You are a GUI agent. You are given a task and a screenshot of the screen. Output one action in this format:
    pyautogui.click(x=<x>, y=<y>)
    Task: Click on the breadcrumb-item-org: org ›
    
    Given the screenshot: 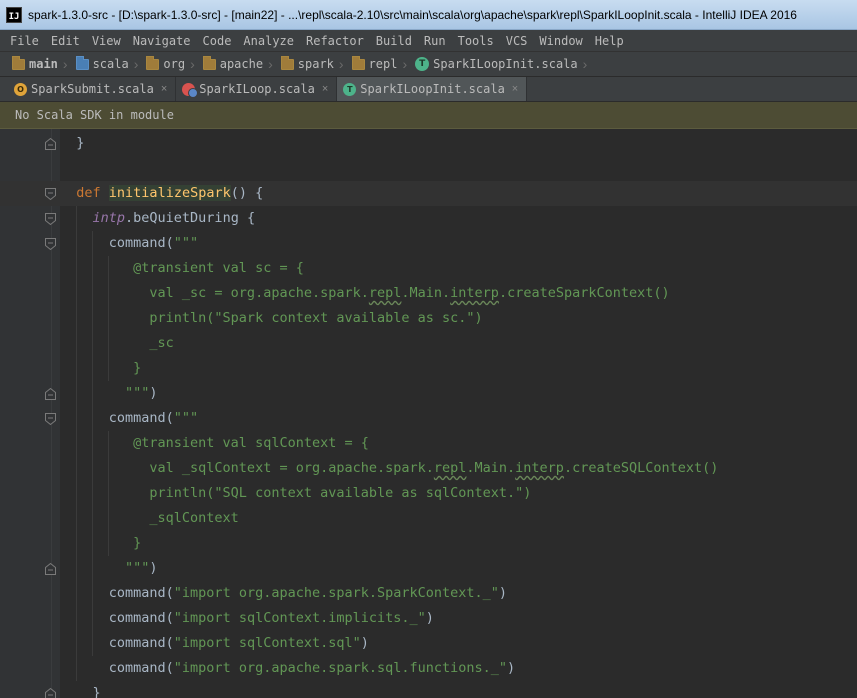 What is the action you would take?
    pyautogui.click(x=174, y=64)
    